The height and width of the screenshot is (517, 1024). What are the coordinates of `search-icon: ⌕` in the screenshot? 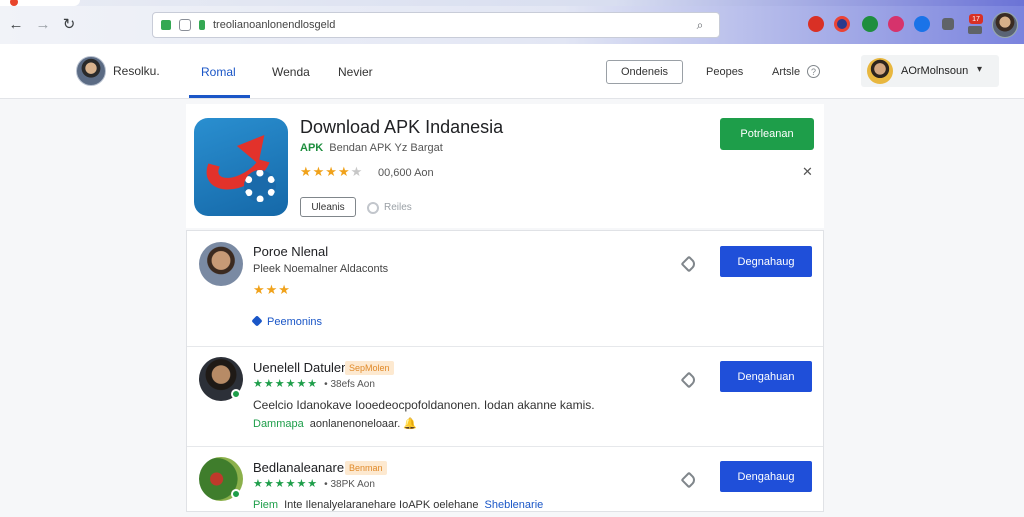 It's located at (700, 25).